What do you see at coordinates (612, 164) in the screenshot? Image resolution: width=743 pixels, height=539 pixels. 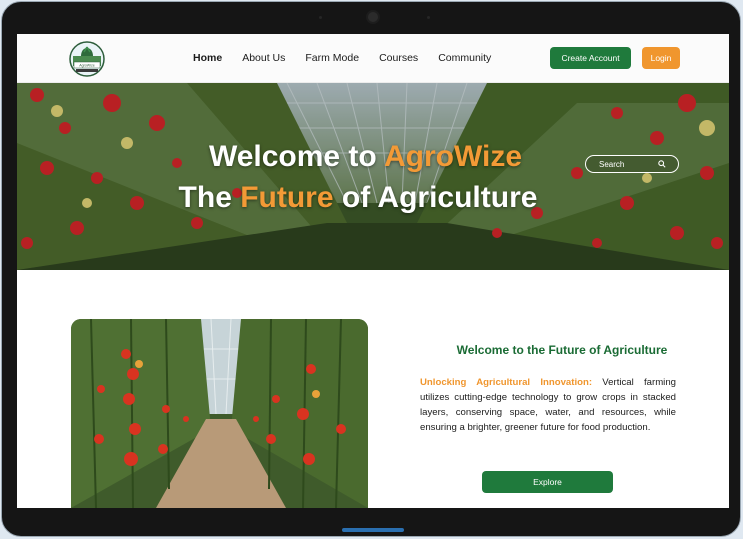 I see `search-placeholder: Search` at bounding box center [612, 164].